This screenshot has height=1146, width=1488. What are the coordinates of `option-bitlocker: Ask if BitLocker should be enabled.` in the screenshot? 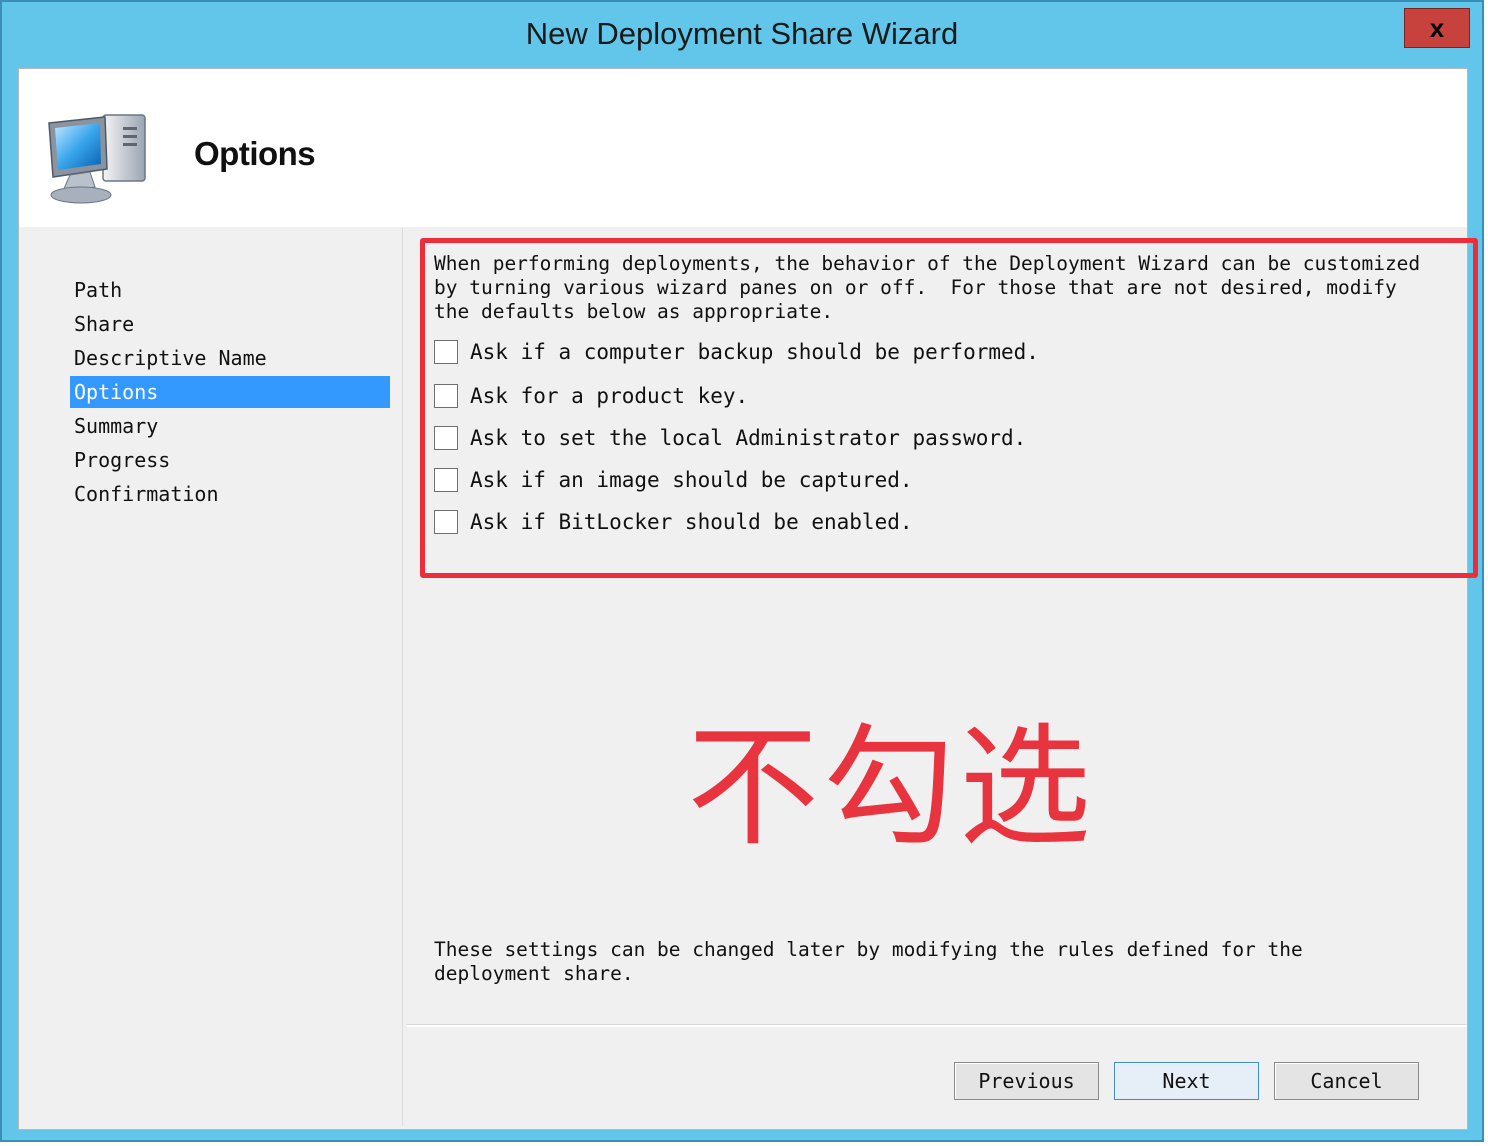 It's located at (673, 522).